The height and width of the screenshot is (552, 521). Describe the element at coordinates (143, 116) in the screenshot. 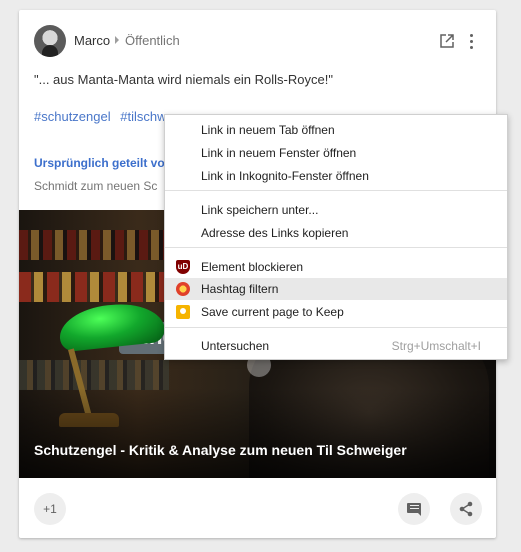

I see `hashtag-link: #tilschw` at that location.